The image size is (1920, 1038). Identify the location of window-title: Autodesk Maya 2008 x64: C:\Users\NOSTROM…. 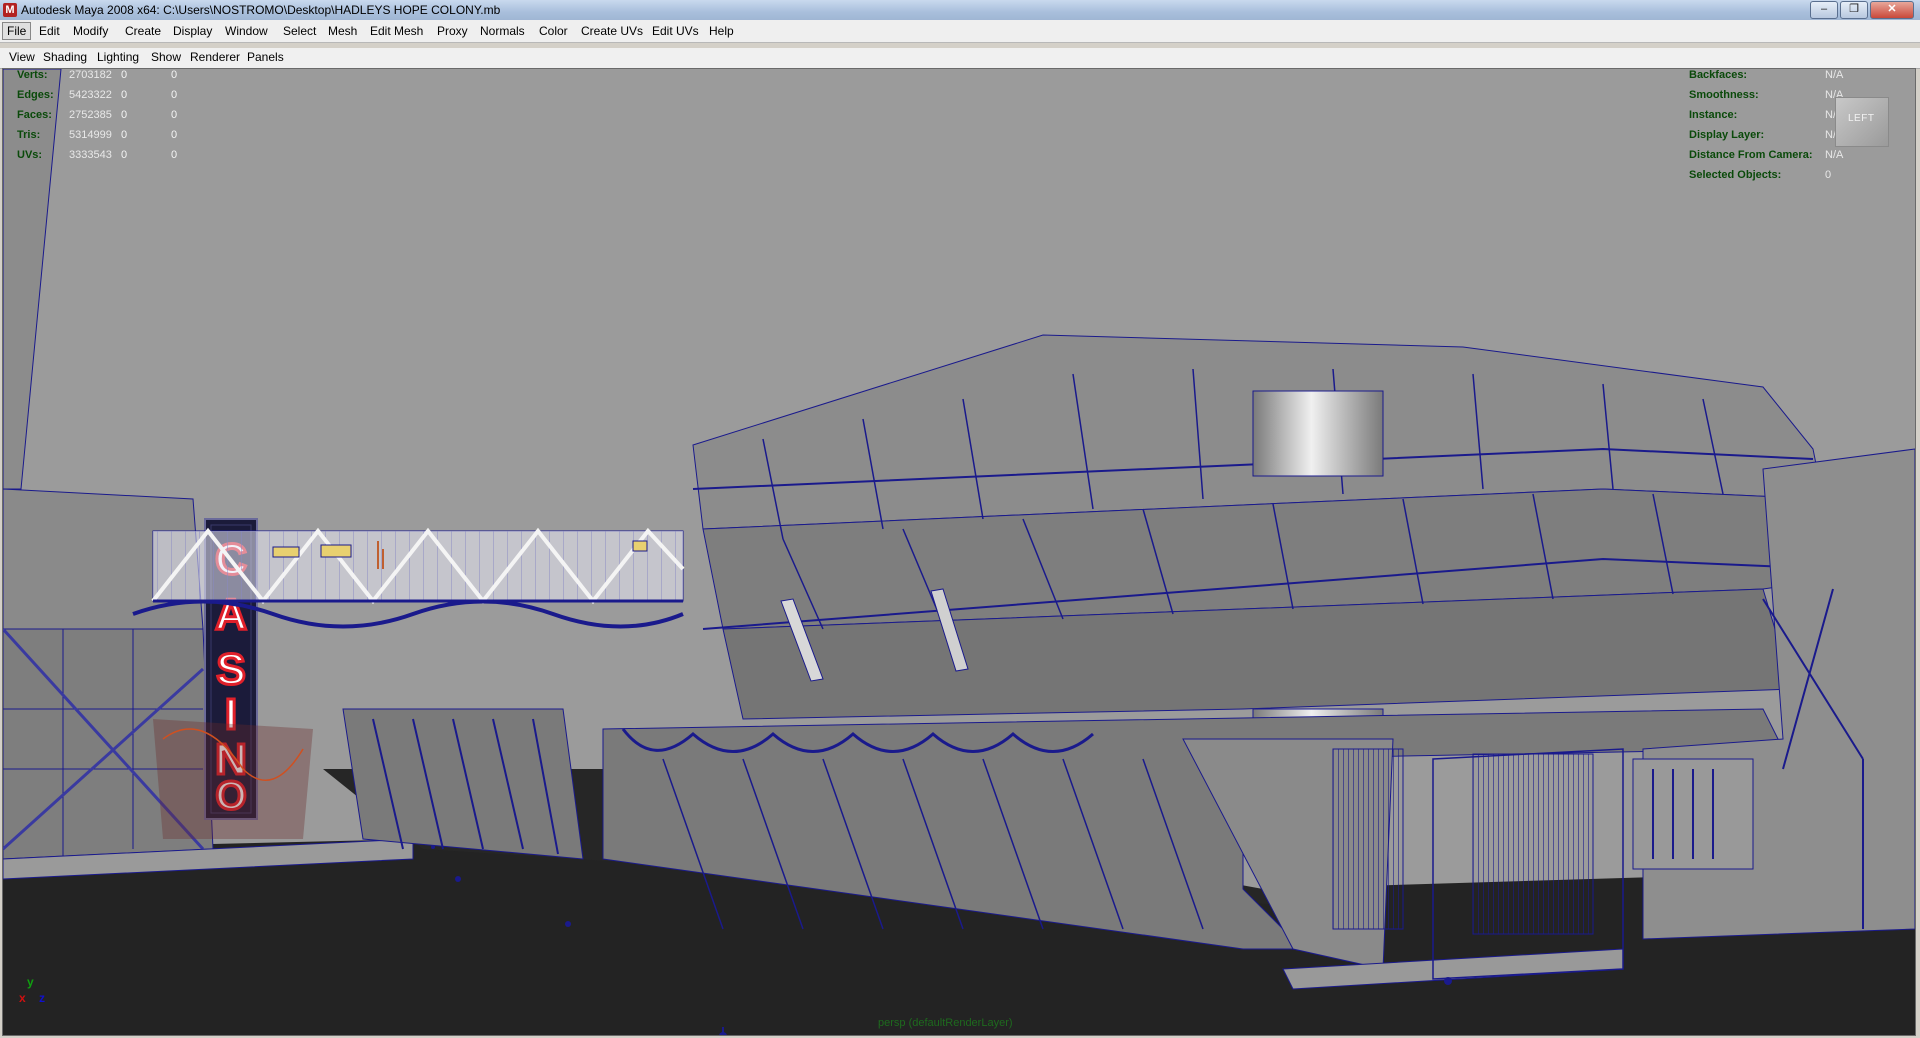
(261, 10).